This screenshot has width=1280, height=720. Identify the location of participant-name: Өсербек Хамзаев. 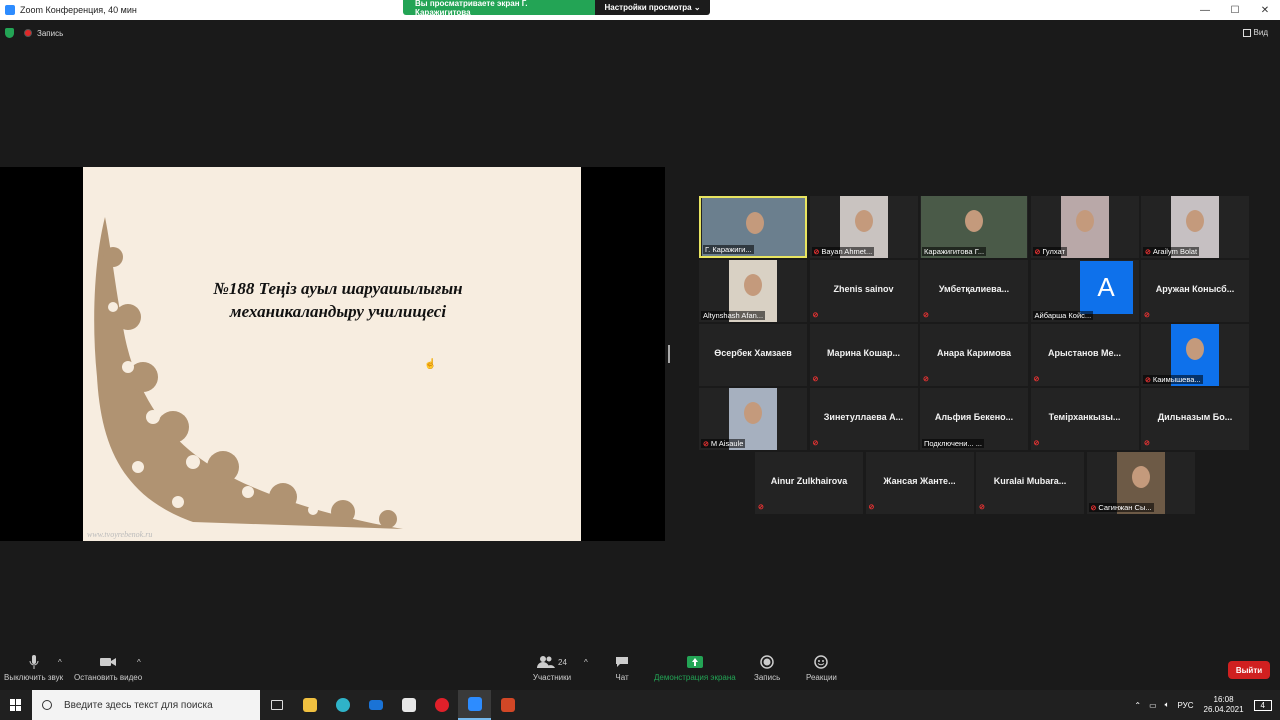
(753, 353).